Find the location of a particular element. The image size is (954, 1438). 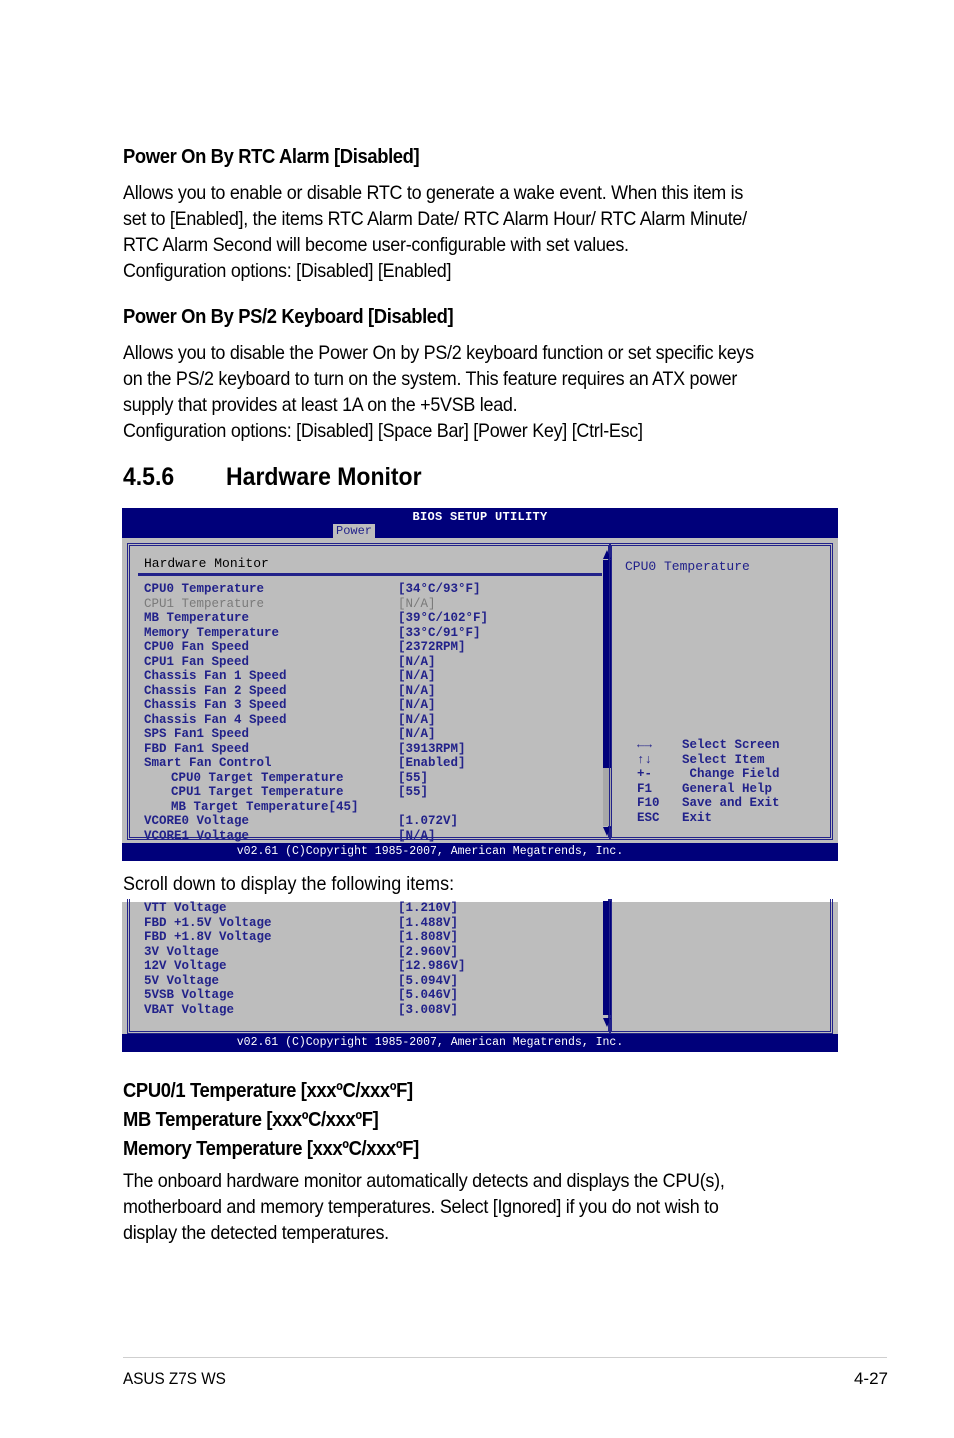

section-number: 4.5.6 is located at coordinates (149, 477).